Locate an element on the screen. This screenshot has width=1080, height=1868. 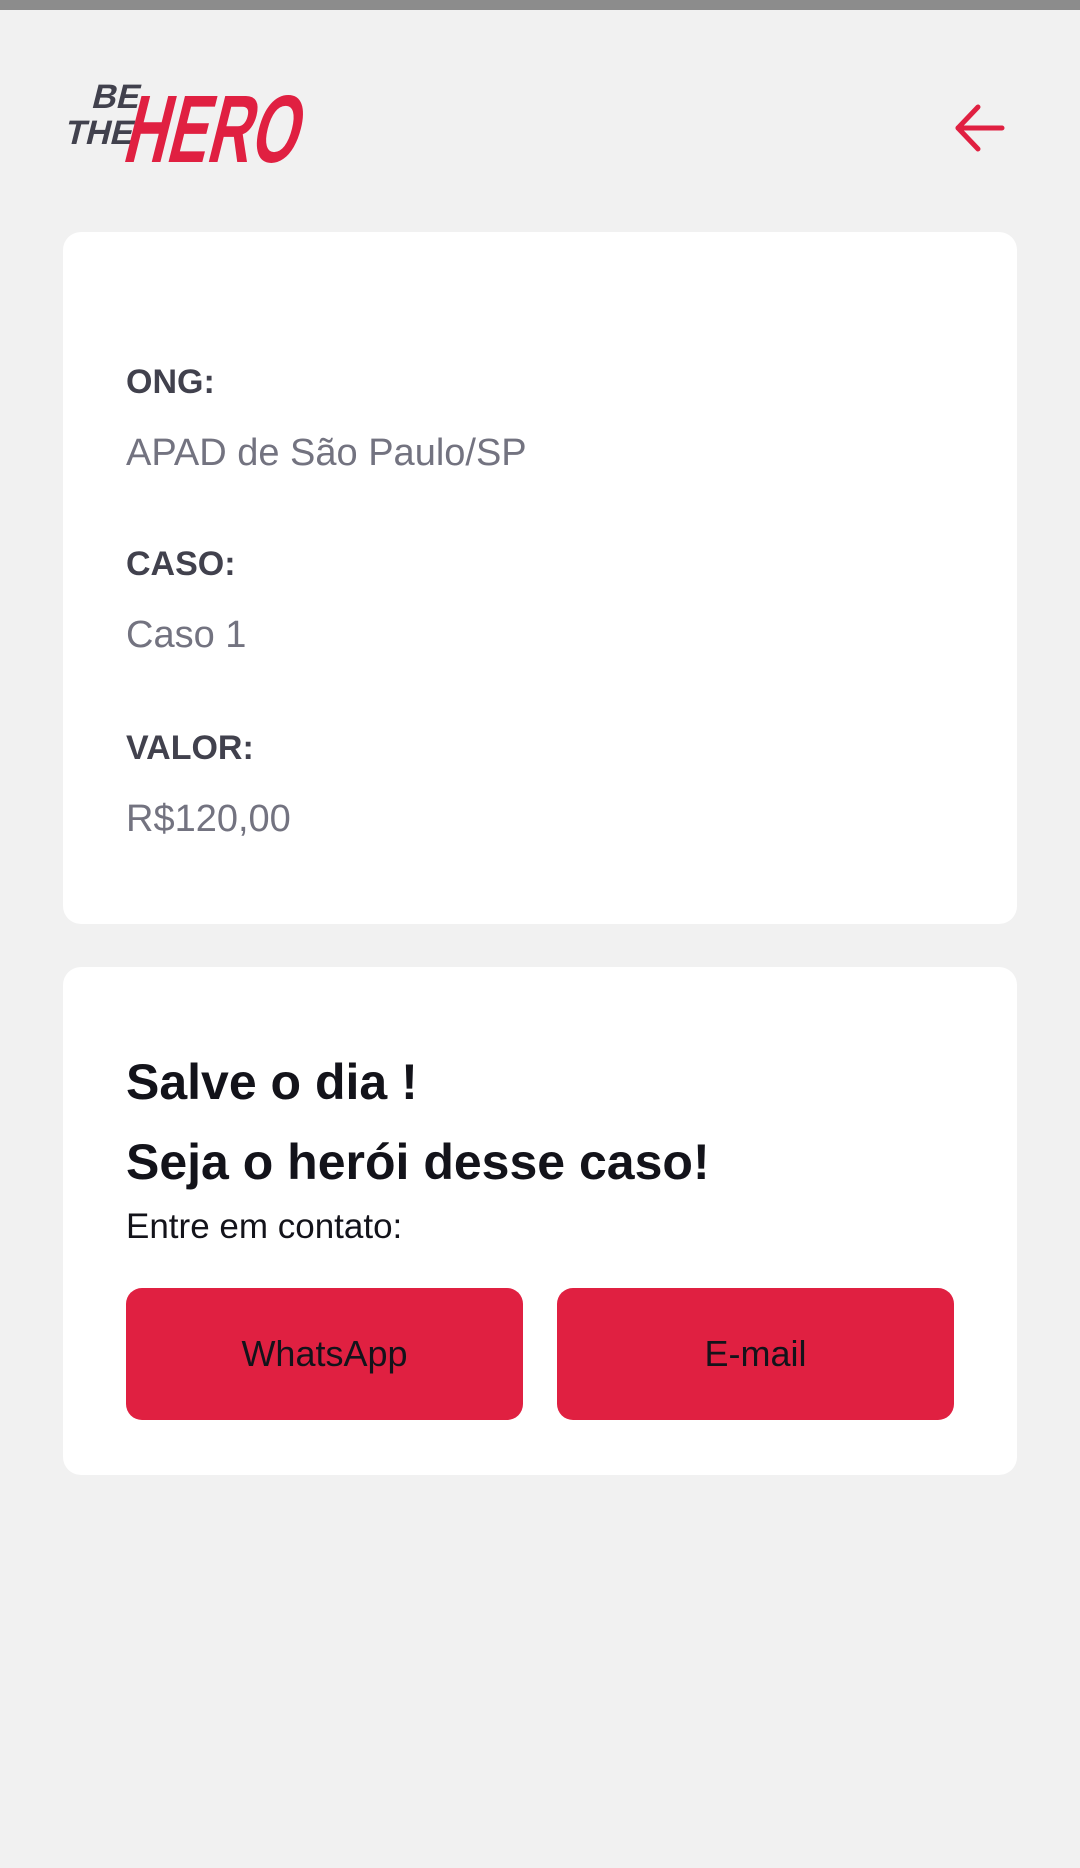
status-strip is located at coordinates (540, 5).